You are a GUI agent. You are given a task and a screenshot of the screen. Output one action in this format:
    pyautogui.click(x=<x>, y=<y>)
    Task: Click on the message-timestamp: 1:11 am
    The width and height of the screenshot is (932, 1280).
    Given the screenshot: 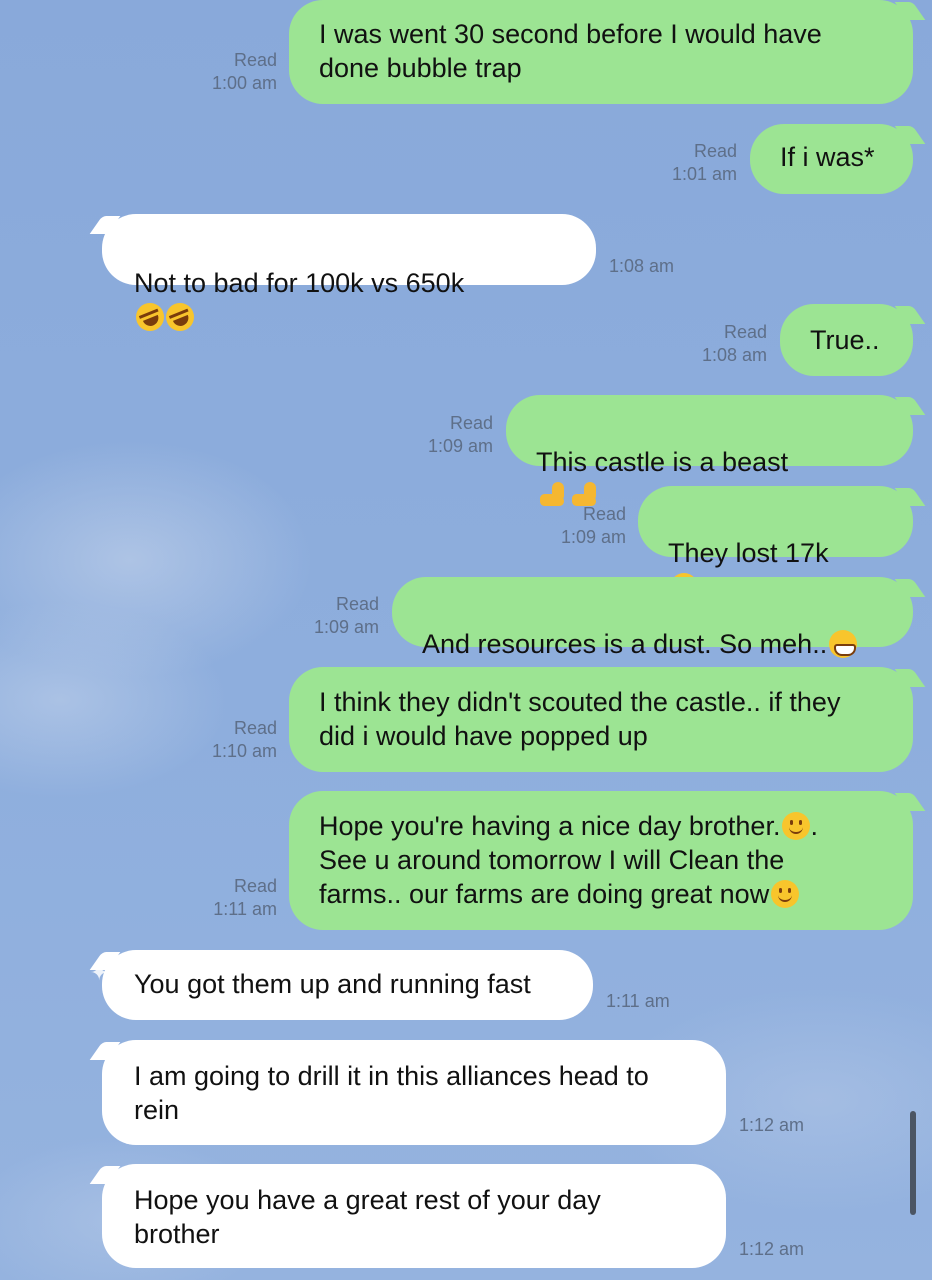 What is the action you would take?
    pyautogui.click(x=638, y=1001)
    